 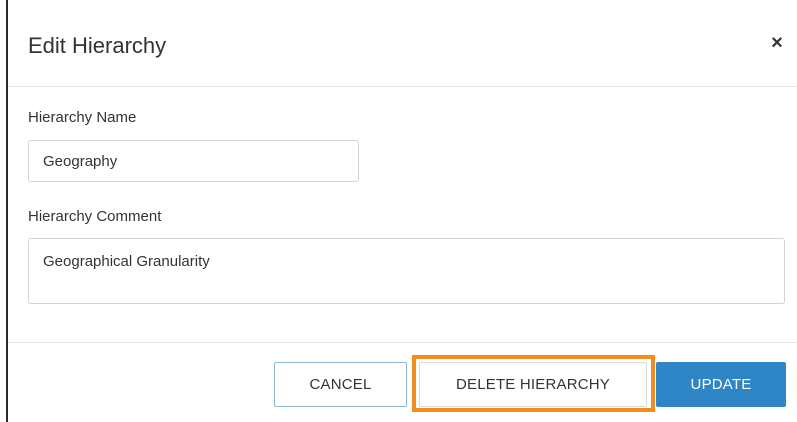 I want to click on footer-divider, so click(x=402, y=342).